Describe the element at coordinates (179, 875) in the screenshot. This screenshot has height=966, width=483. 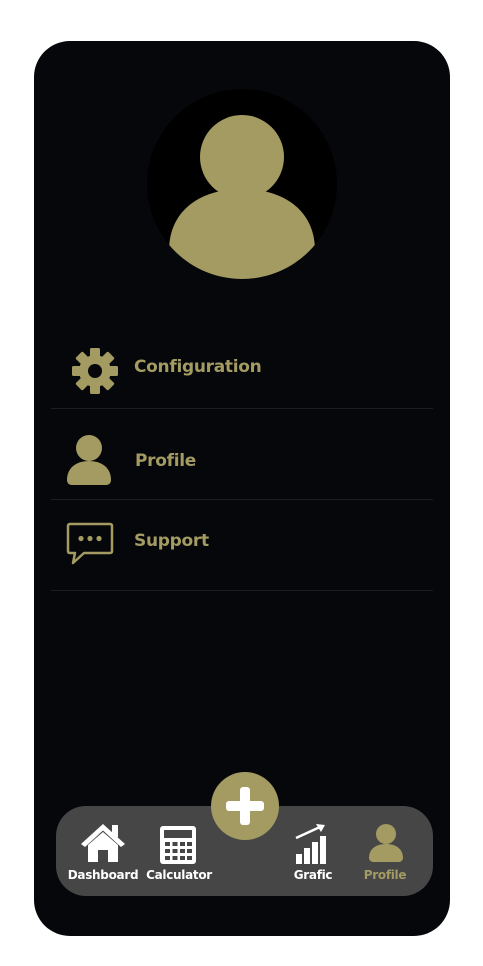
I see `nav-label: Calculator` at that location.